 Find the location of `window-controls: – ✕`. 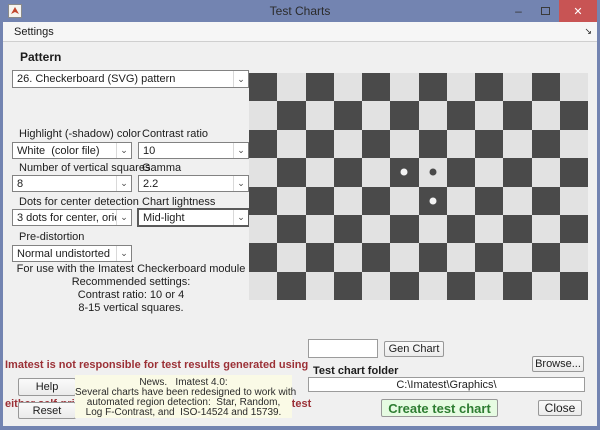

window-controls: – ✕ is located at coordinates (551, 11).